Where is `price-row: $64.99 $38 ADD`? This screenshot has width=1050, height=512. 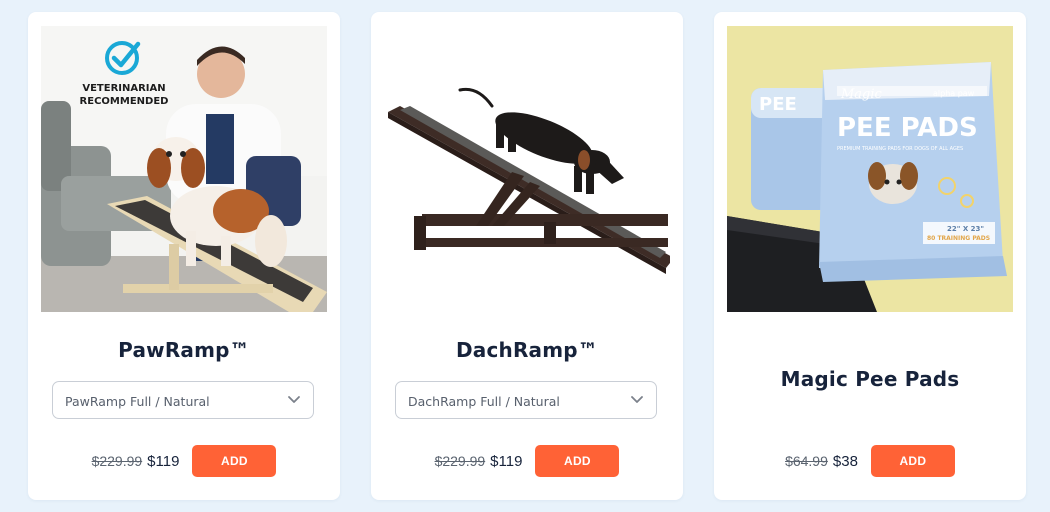
price-row: $64.99 $38 ADD is located at coordinates (870, 461).